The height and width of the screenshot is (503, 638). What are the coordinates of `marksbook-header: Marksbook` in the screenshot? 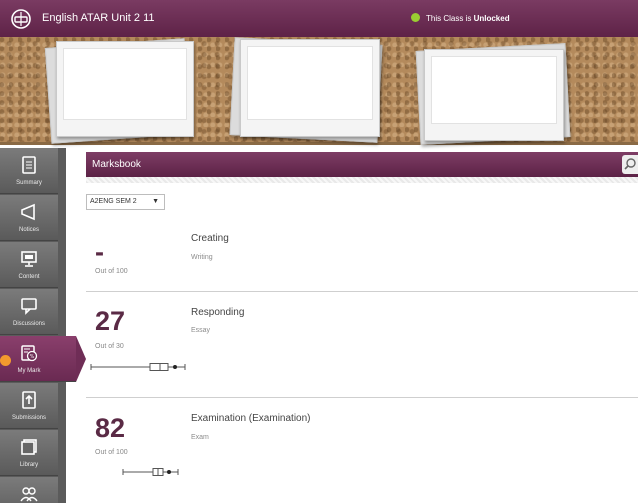 It's located at (362, 164).